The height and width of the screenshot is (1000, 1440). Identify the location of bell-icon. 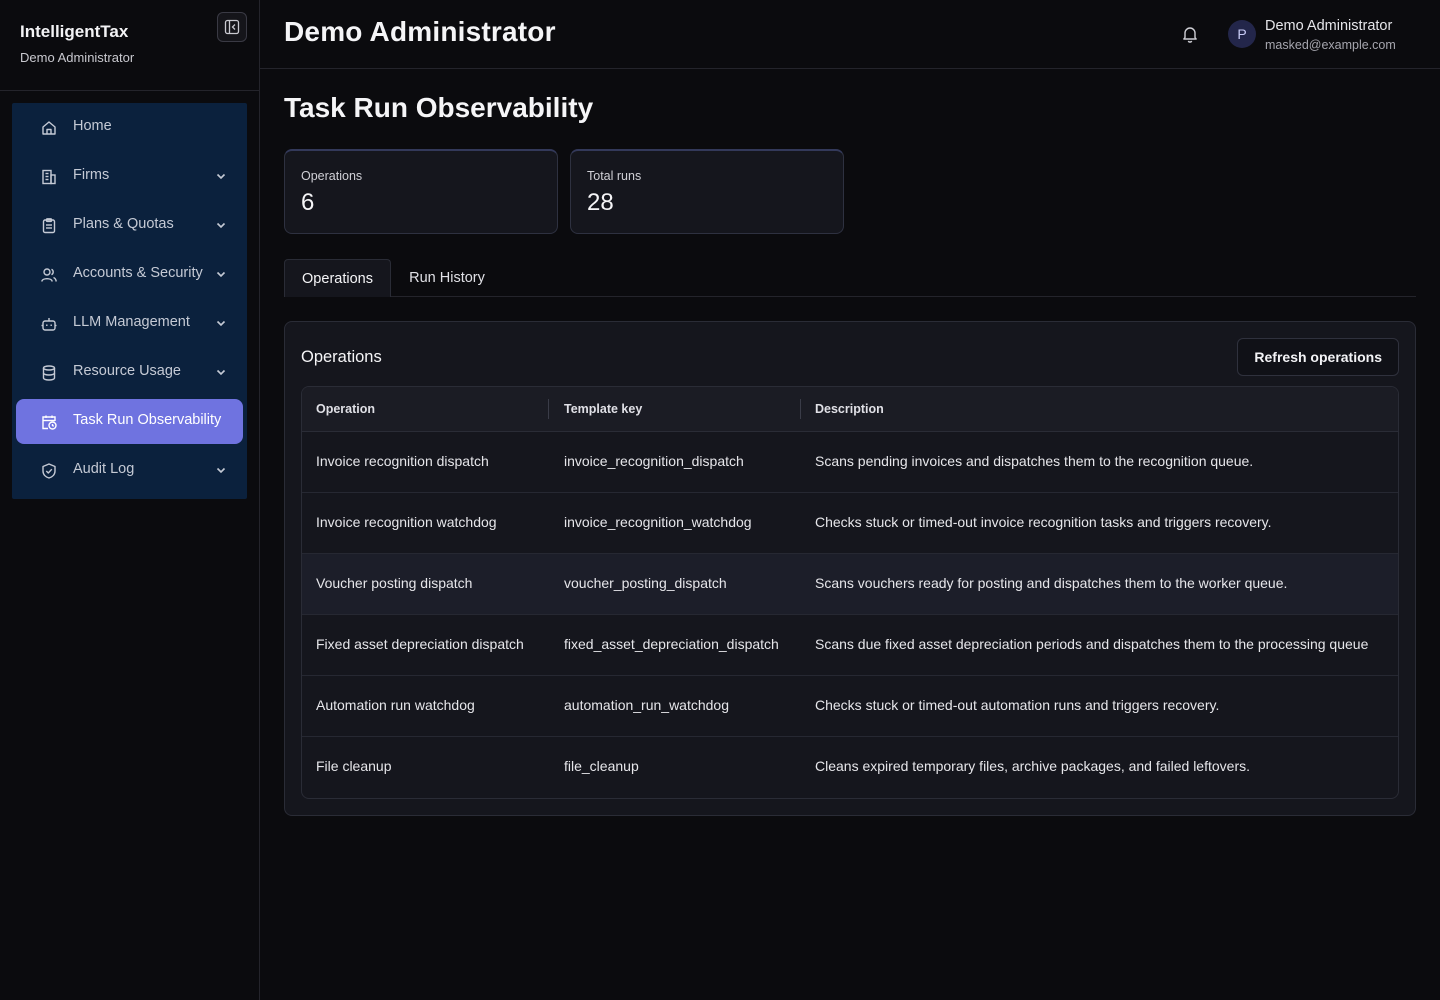
(1190, 34).